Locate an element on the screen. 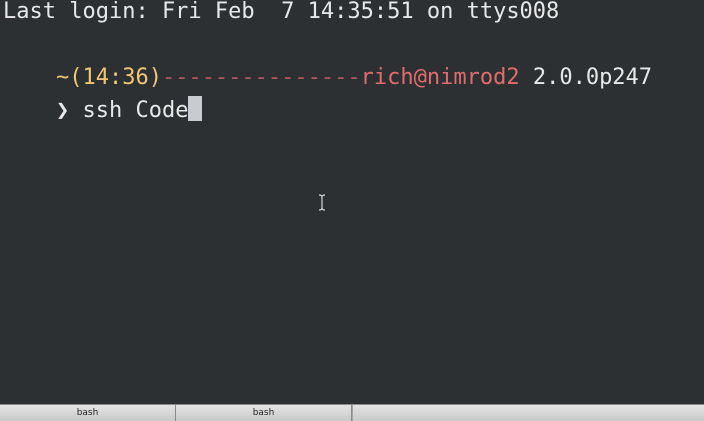 This screenshot has height=421, width=704. ibeam-cursor-icon is located at coordinates (322, 202).